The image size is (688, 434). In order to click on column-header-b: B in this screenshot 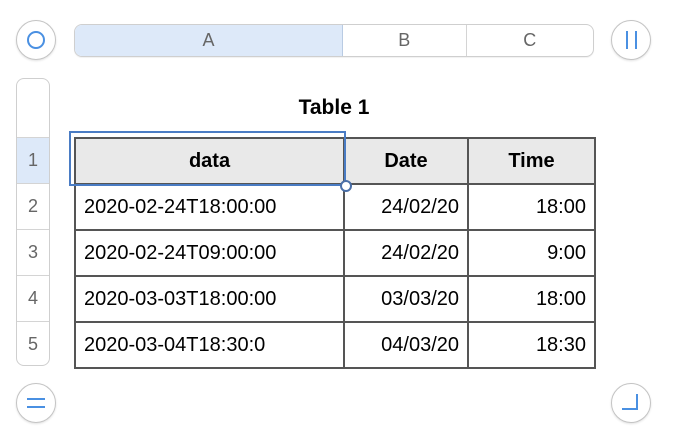, I will do `click(405, 40)`.